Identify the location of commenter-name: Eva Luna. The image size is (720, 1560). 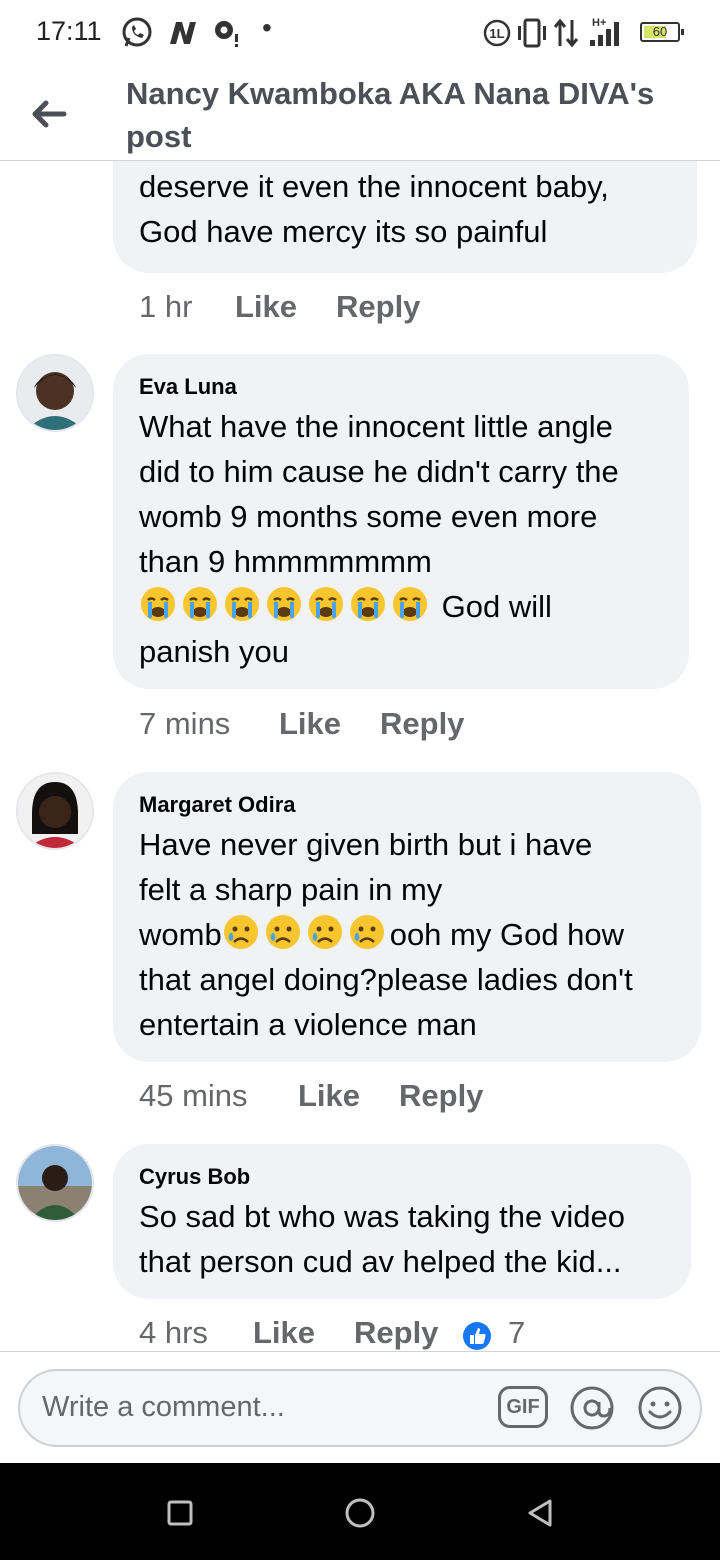
(188, 387).